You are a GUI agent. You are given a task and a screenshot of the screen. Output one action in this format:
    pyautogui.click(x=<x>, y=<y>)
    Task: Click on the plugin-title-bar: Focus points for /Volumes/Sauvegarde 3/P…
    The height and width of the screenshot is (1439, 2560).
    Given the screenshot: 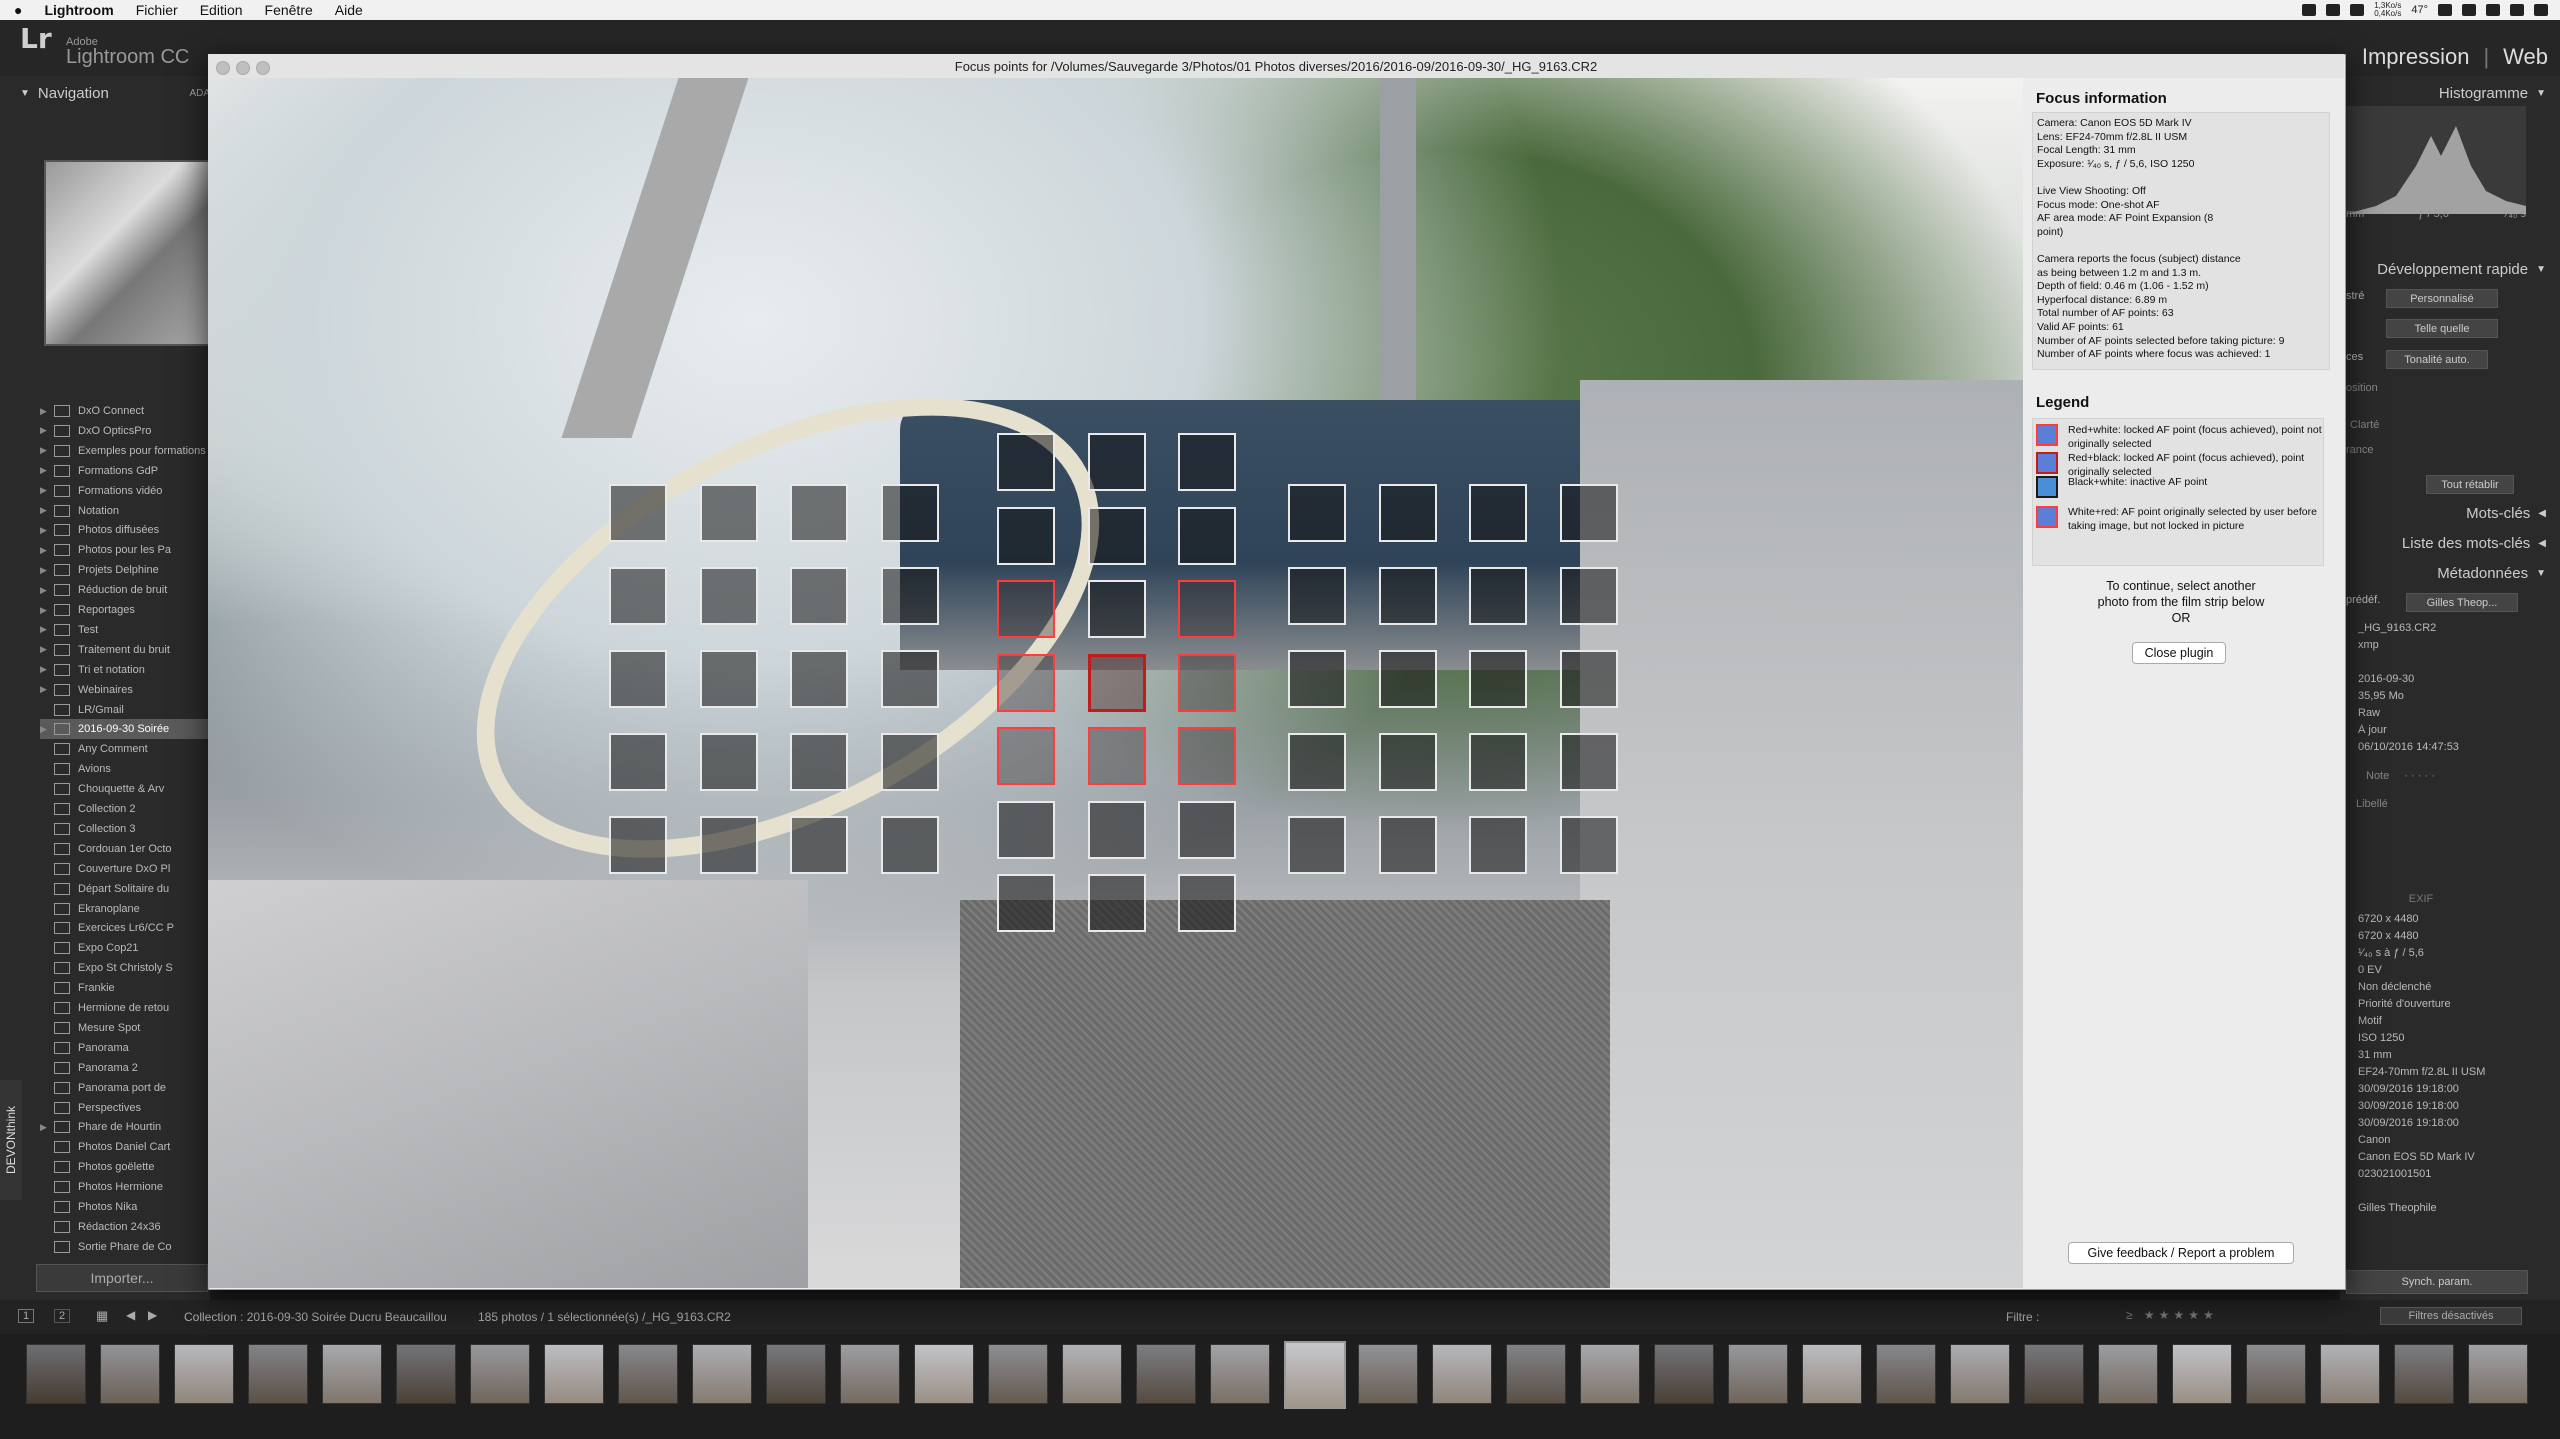 What is the action you would take?
    pyautogui.click(x=1276, y=66)
    